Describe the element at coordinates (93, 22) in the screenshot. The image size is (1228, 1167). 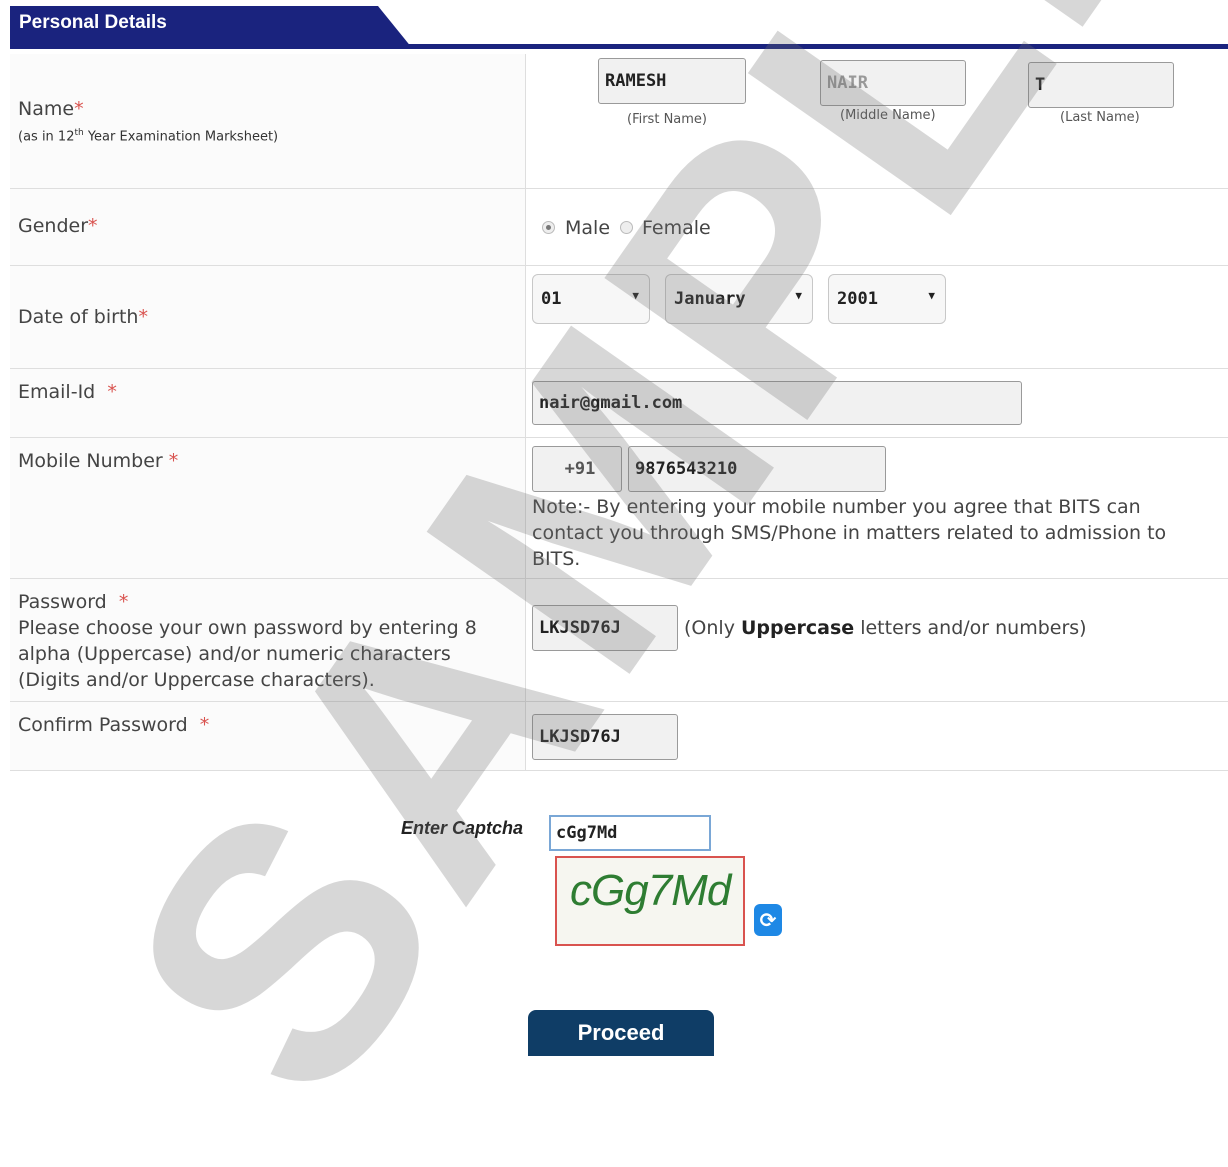
I see `section-title: Personal Details` at that location.